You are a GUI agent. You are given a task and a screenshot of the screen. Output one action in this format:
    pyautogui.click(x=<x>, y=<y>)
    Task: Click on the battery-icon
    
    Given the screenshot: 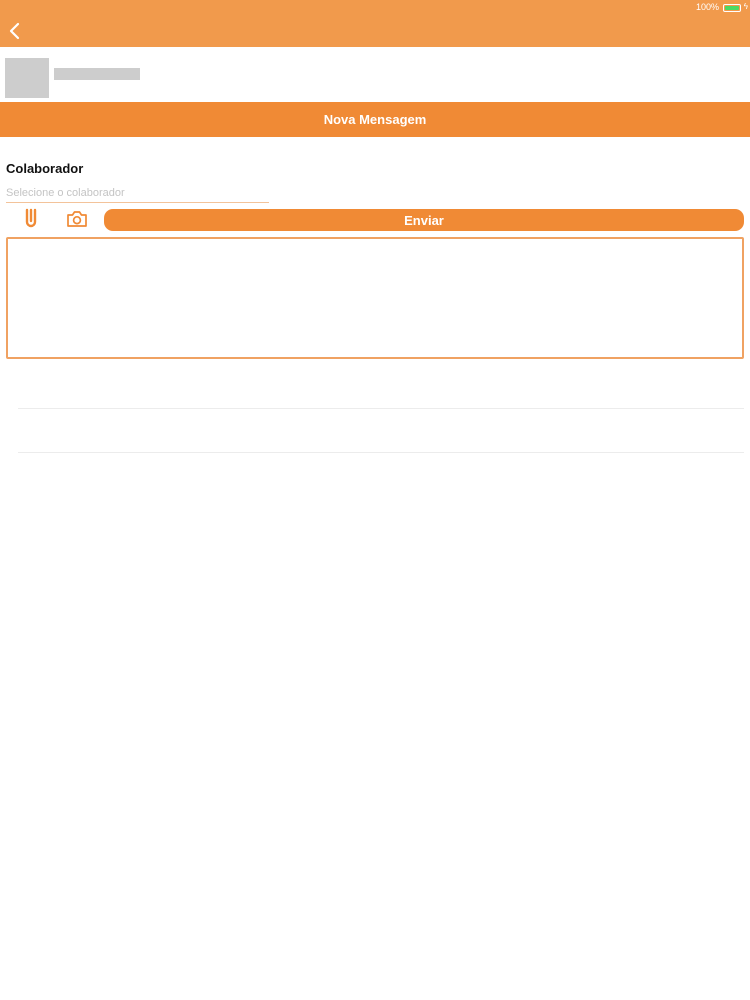 What is the action you would take?
    pyautogui.click(x=732, y=8)
    